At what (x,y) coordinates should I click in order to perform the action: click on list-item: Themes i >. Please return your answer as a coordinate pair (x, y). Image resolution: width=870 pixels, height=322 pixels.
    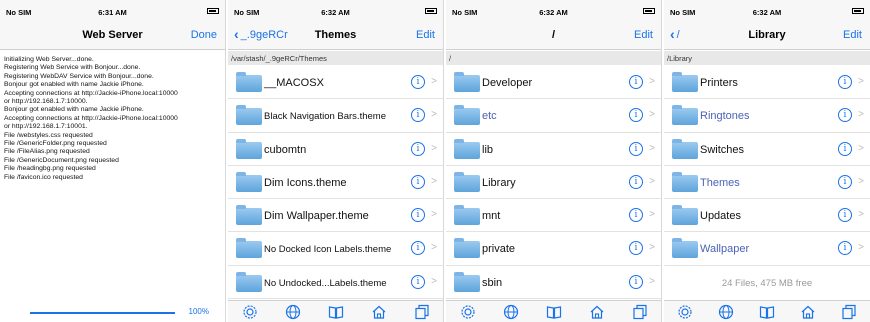
    Looking at the image, I should click on (767, 183).